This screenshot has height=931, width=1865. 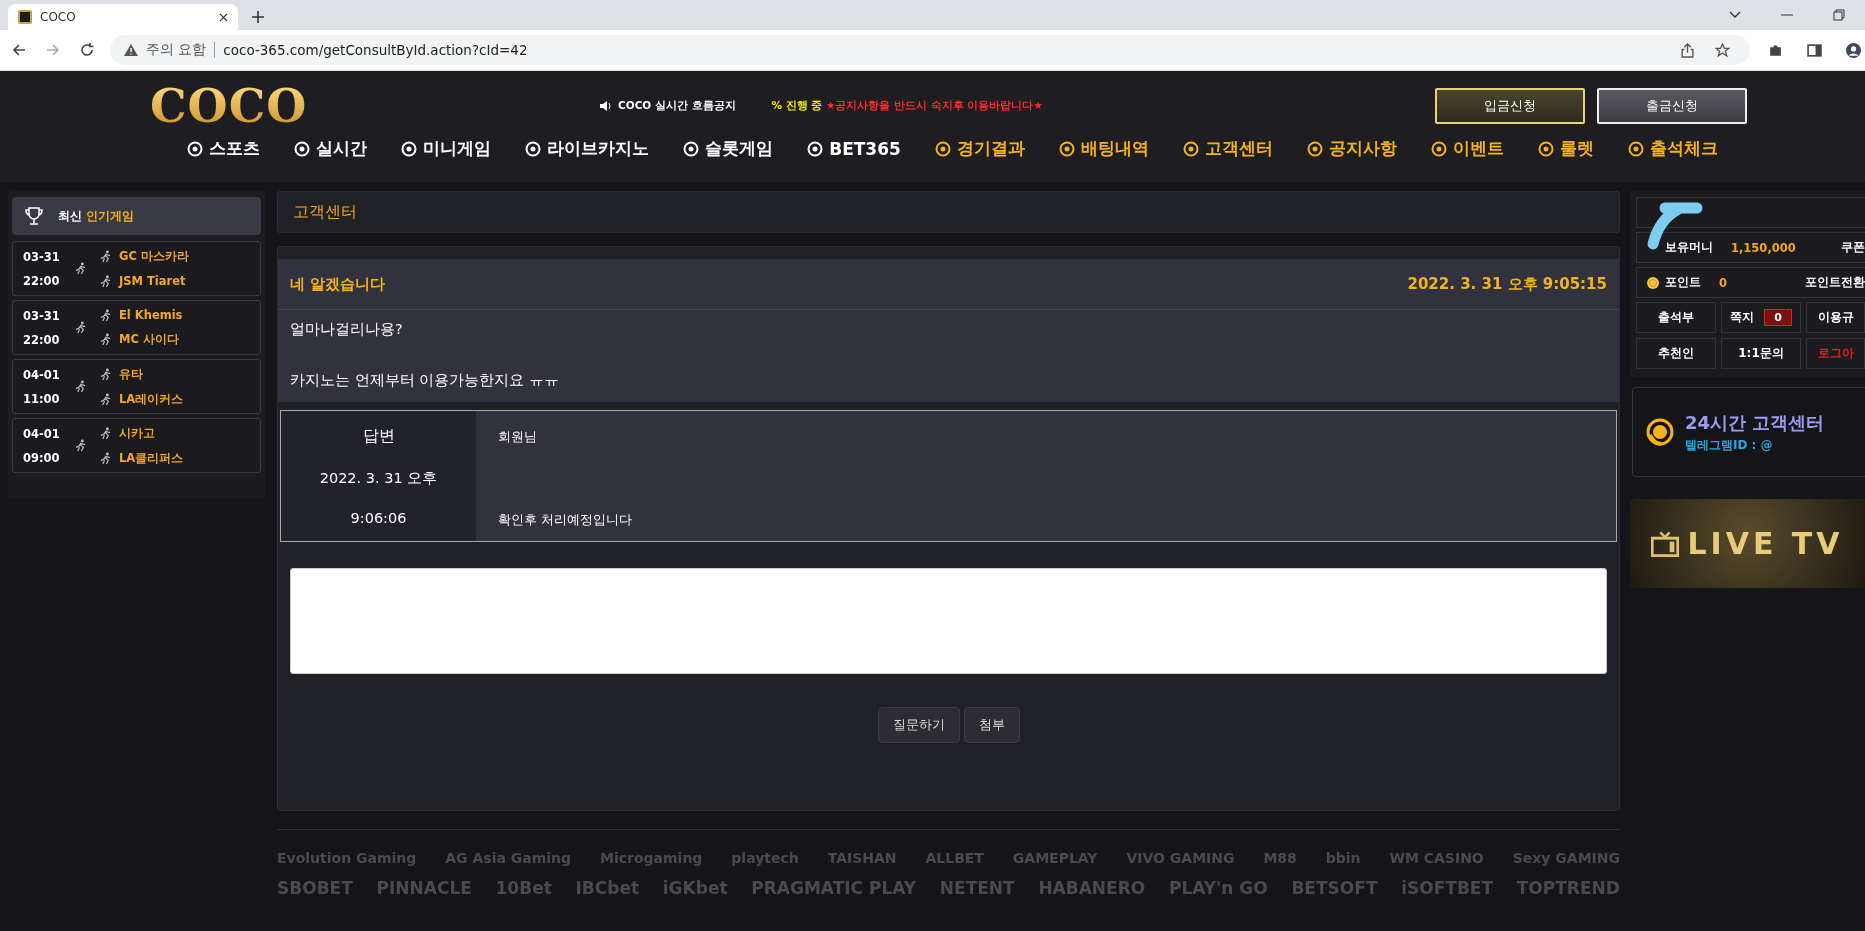 What do you see at coordinates (1672, 148) in the screenshot?
I see `nav-link: 출석체크` at bounding box center [1672, 148].